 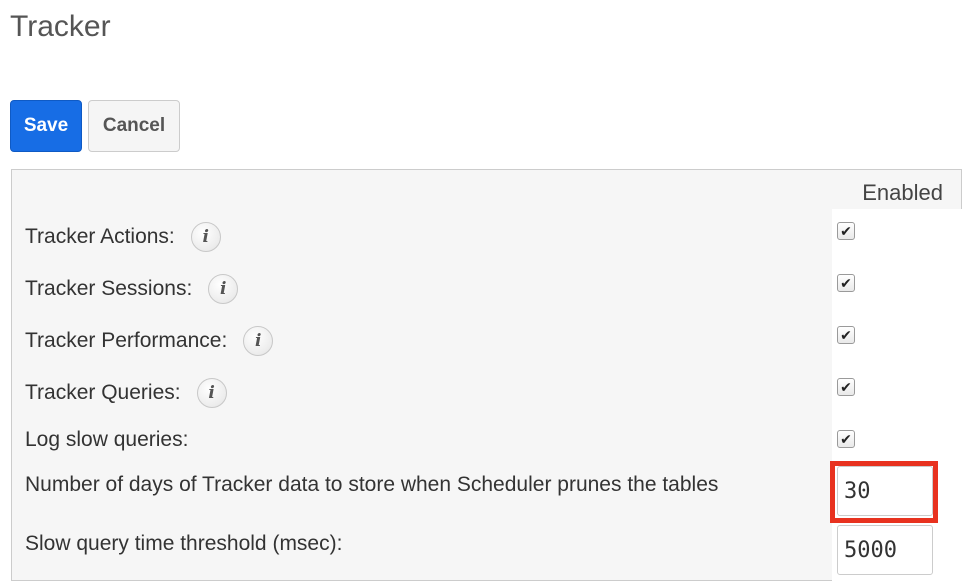 What do you see at coordinates (884, 492) in the screenshot?
I see `highlight-box` at bounding box center [884, 492].